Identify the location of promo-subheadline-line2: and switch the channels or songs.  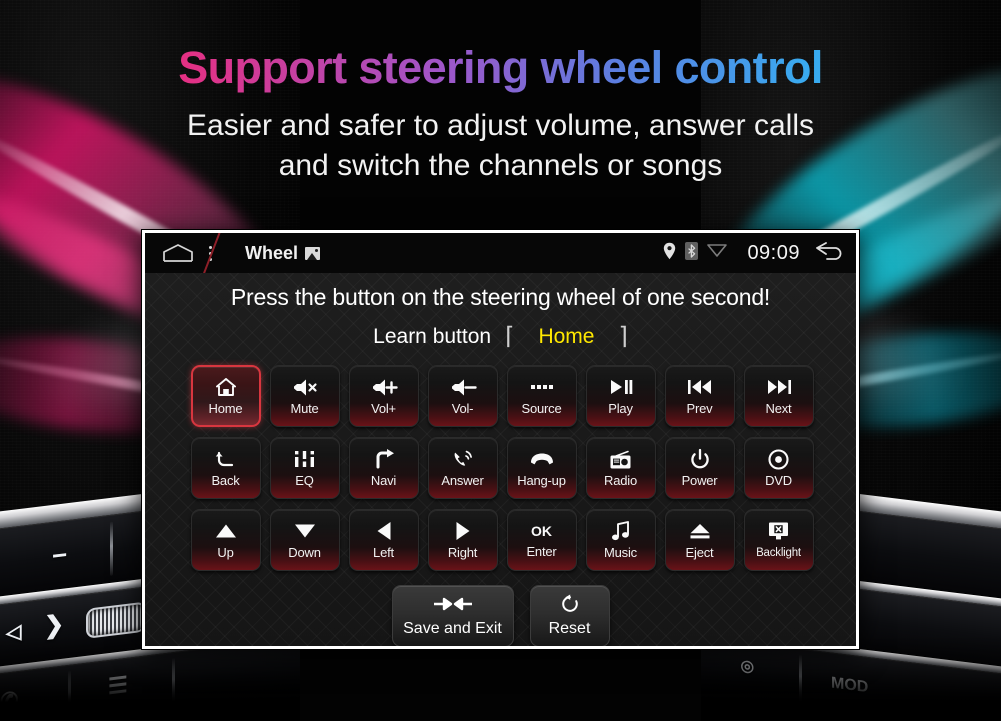
(500, 165).